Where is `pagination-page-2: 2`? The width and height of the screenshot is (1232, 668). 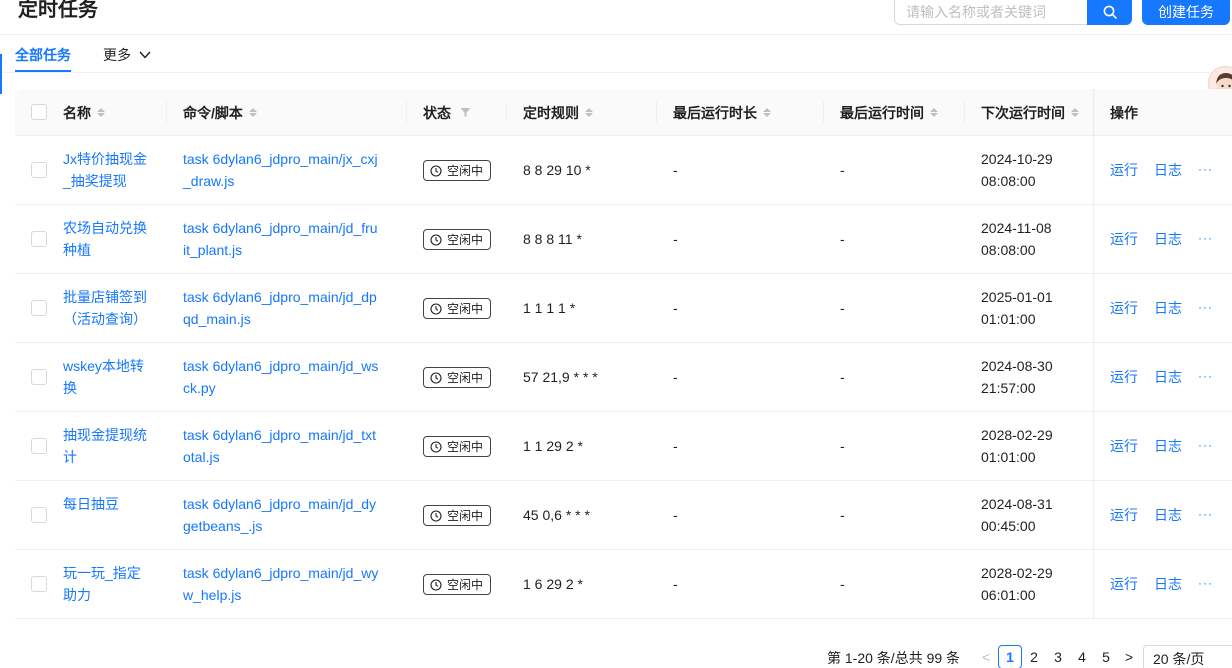
pagination-page-2: 2 is located at coordinates (1034, 656).